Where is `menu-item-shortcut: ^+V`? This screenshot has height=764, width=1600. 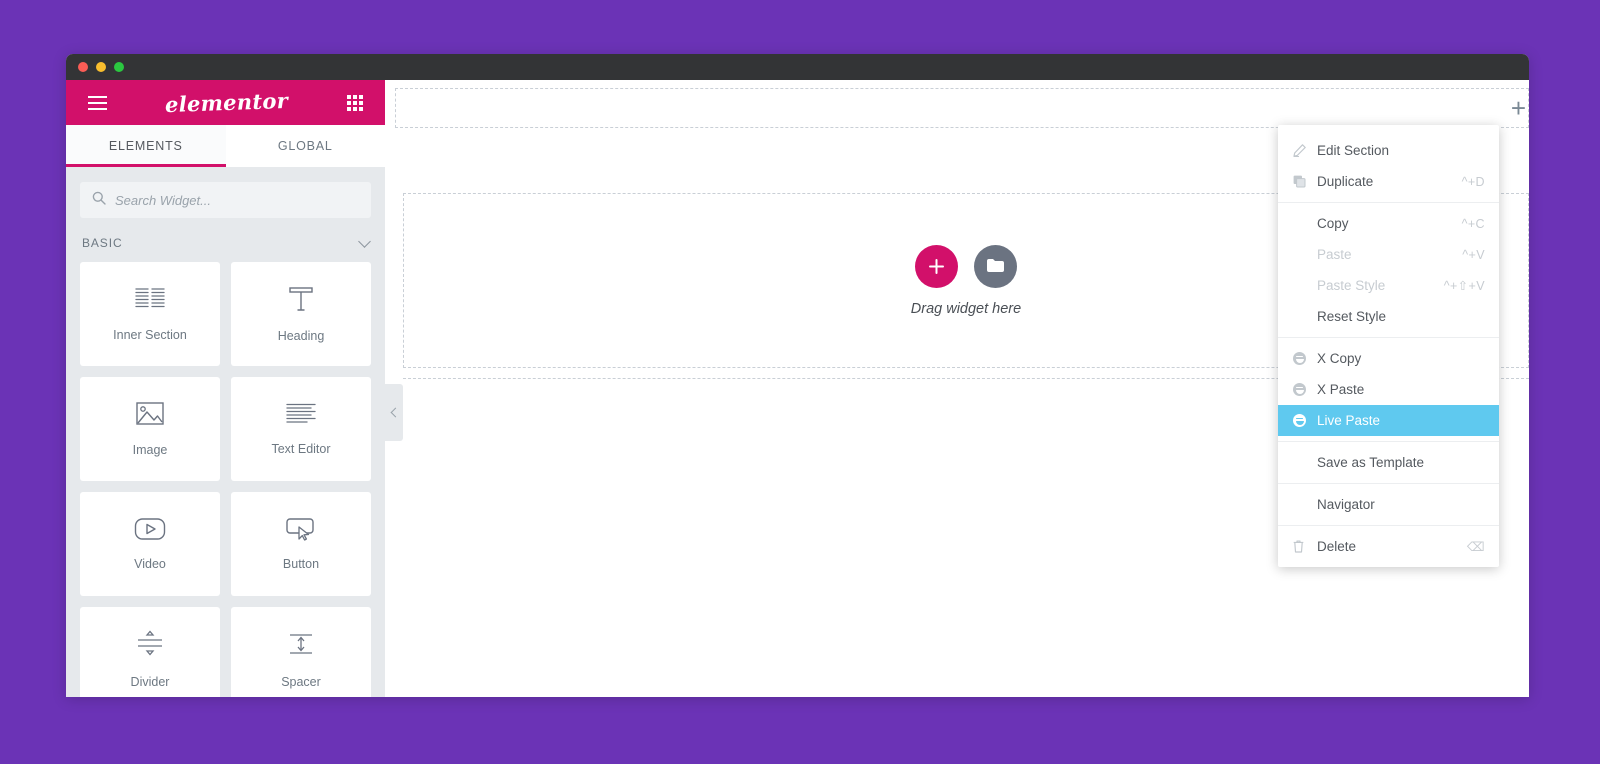 menu-item-shortcut: ^+V is located at coordinates (1473, 254).